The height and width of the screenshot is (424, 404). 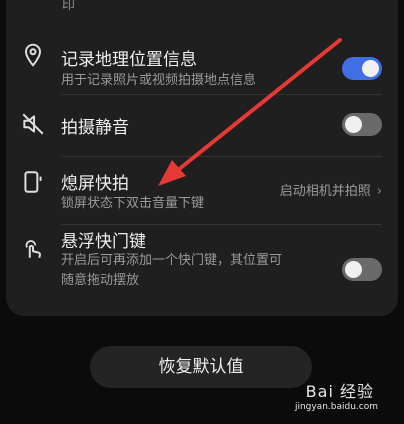 What do you see at coordinates (95, 128) in the screenshot?
I see `row-title: 拍摄静音` at bounding box center [95, 128].